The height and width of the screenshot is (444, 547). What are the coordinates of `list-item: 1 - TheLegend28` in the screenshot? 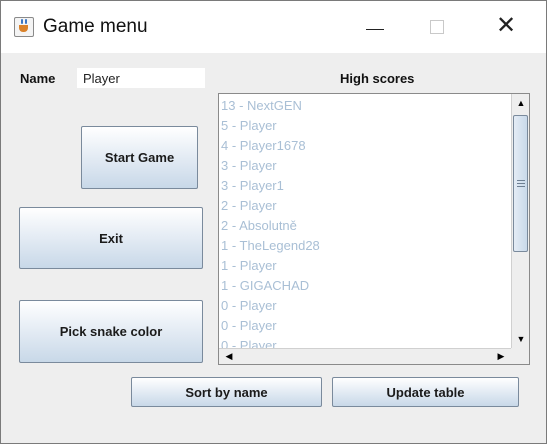 It's located at (366, 246).